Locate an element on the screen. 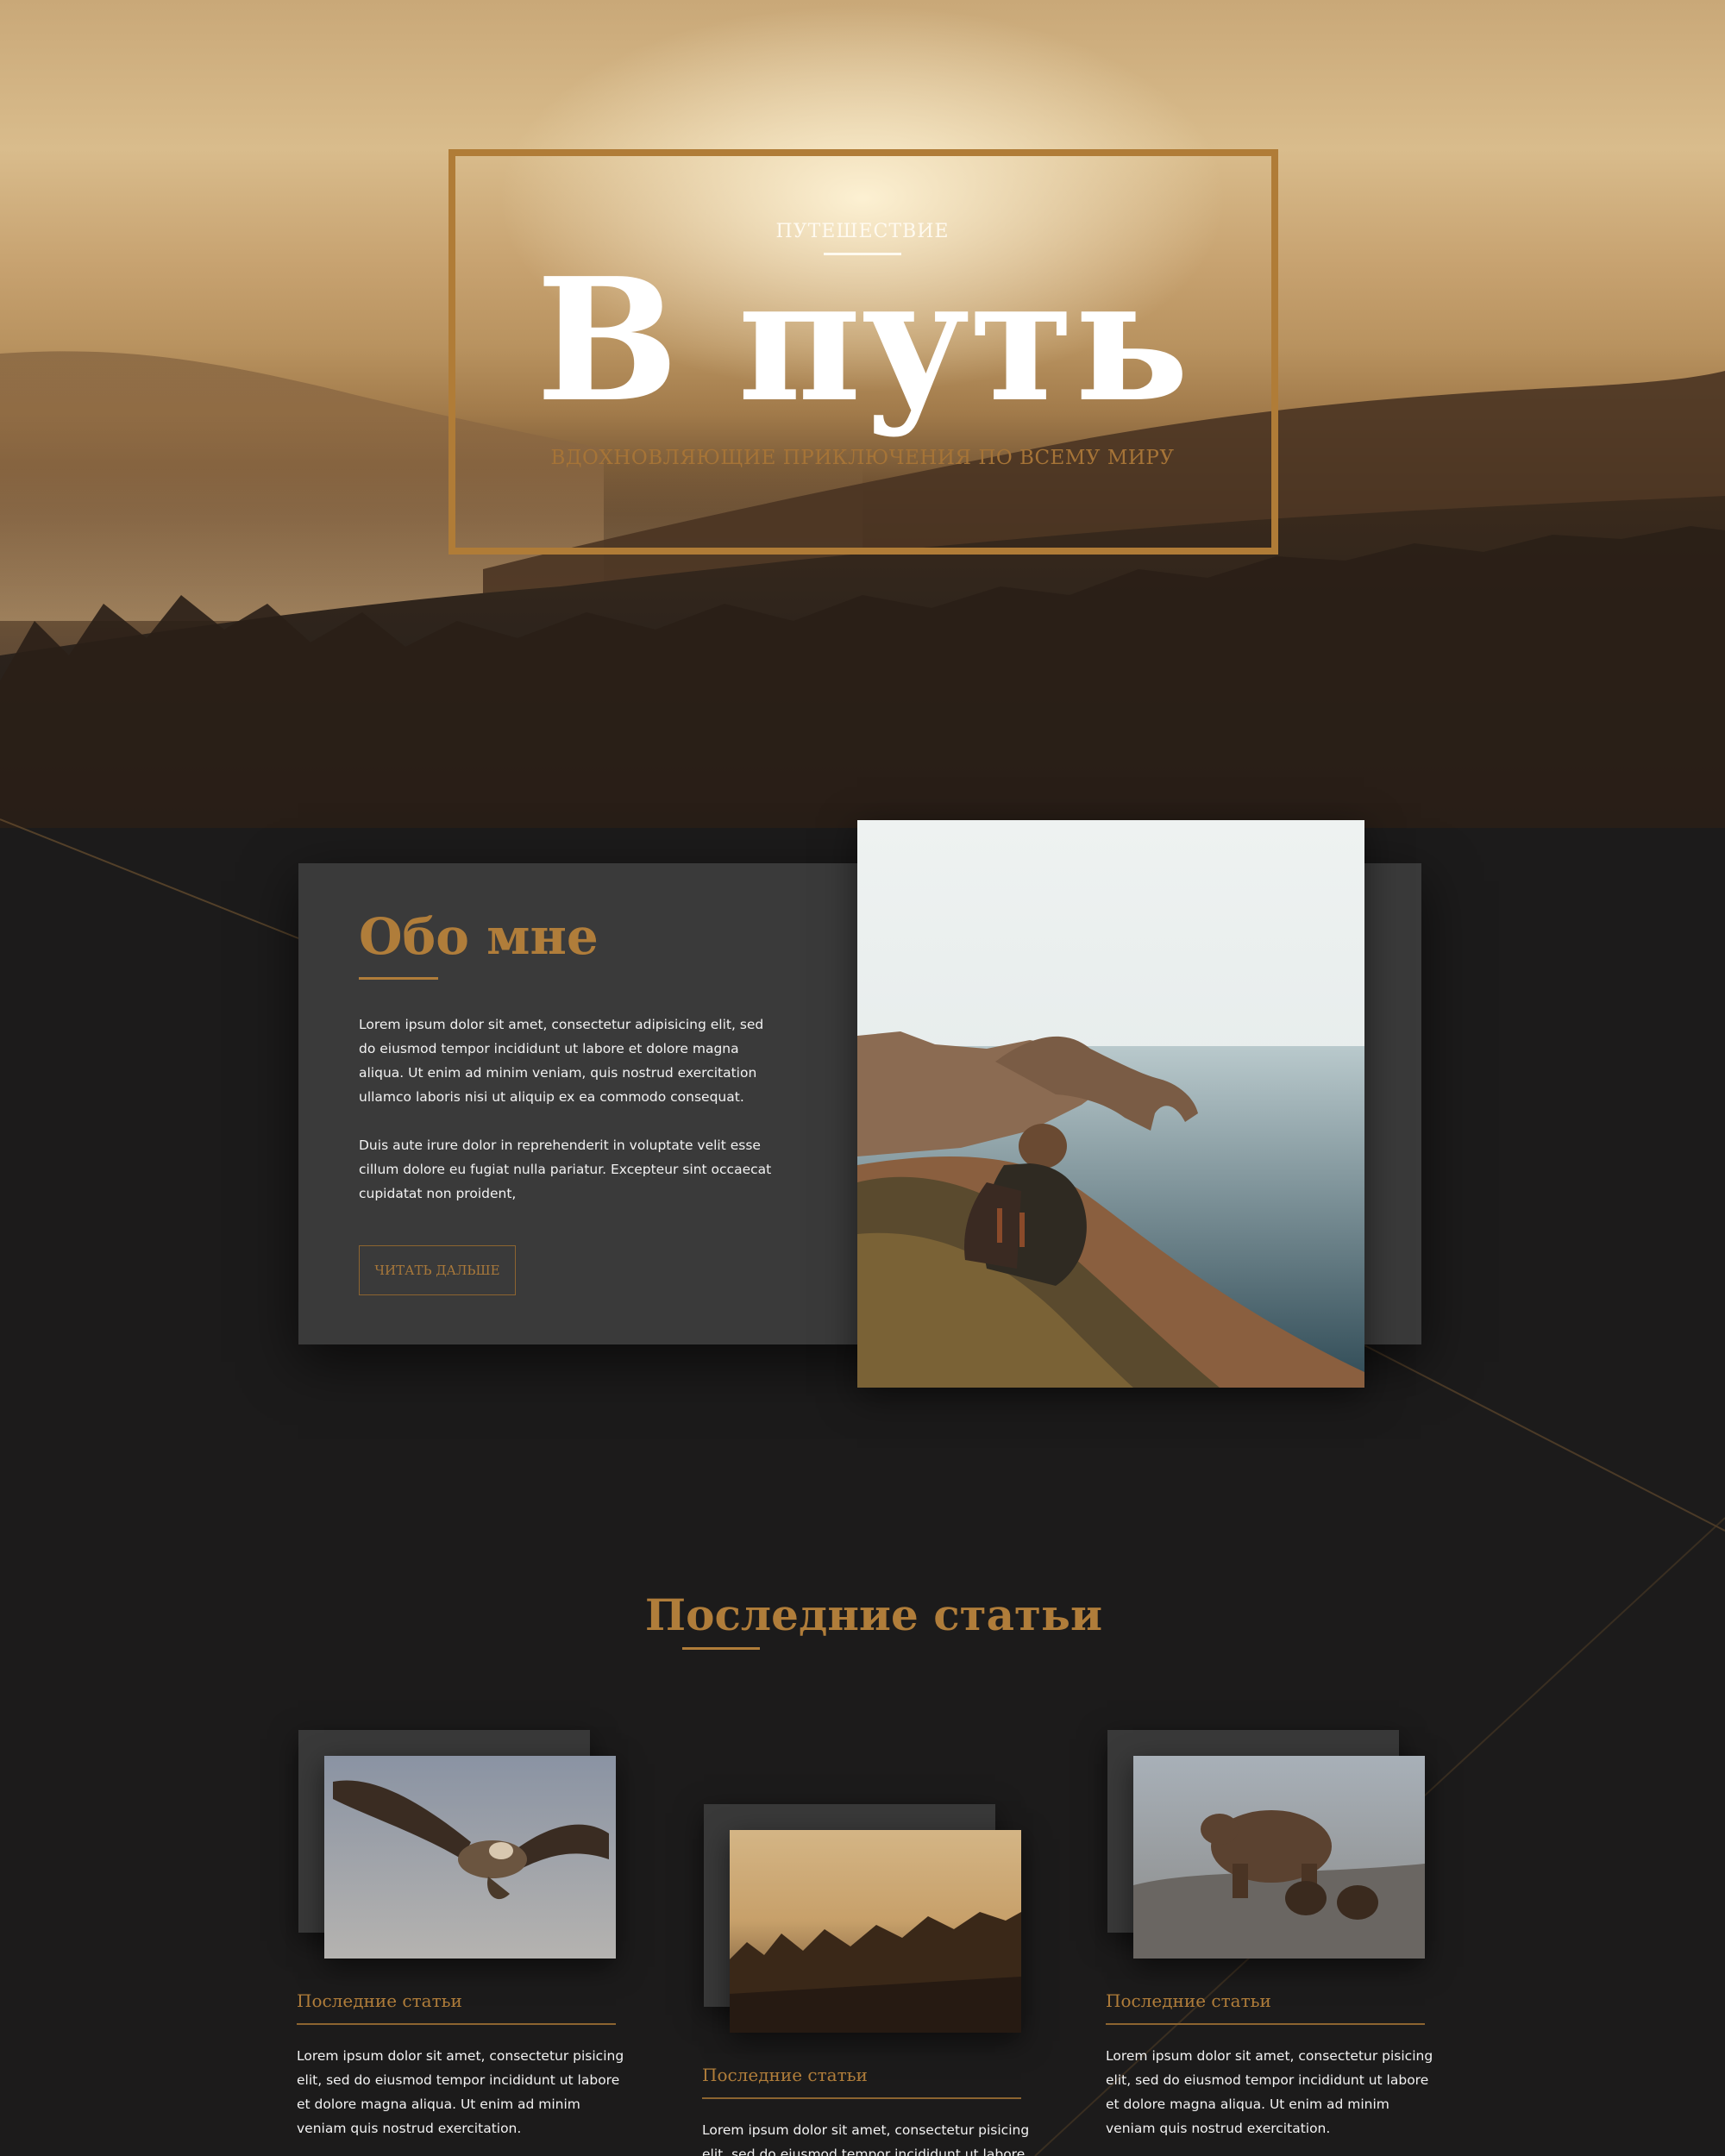  article-1-image is located at coordinates (470, 1857).